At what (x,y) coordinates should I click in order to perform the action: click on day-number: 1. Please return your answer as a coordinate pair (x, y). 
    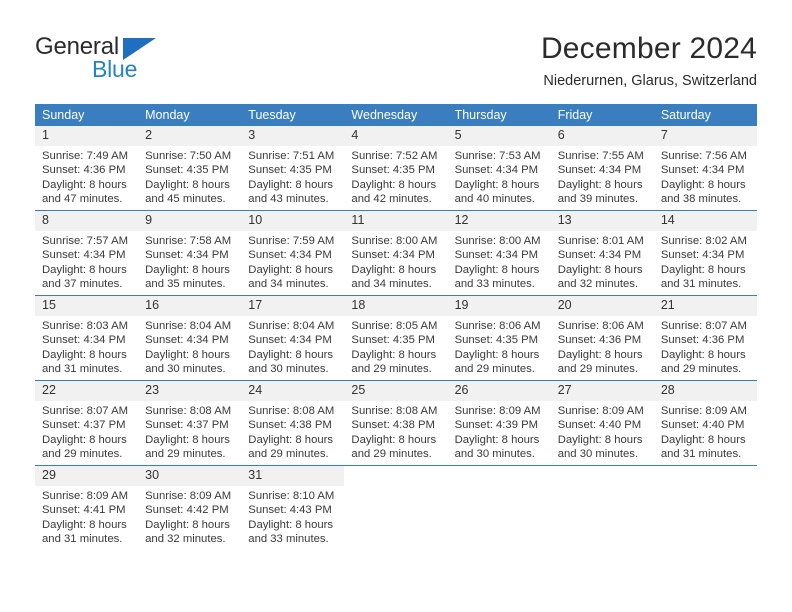
    Looking at the image, I should click on (87, 136).